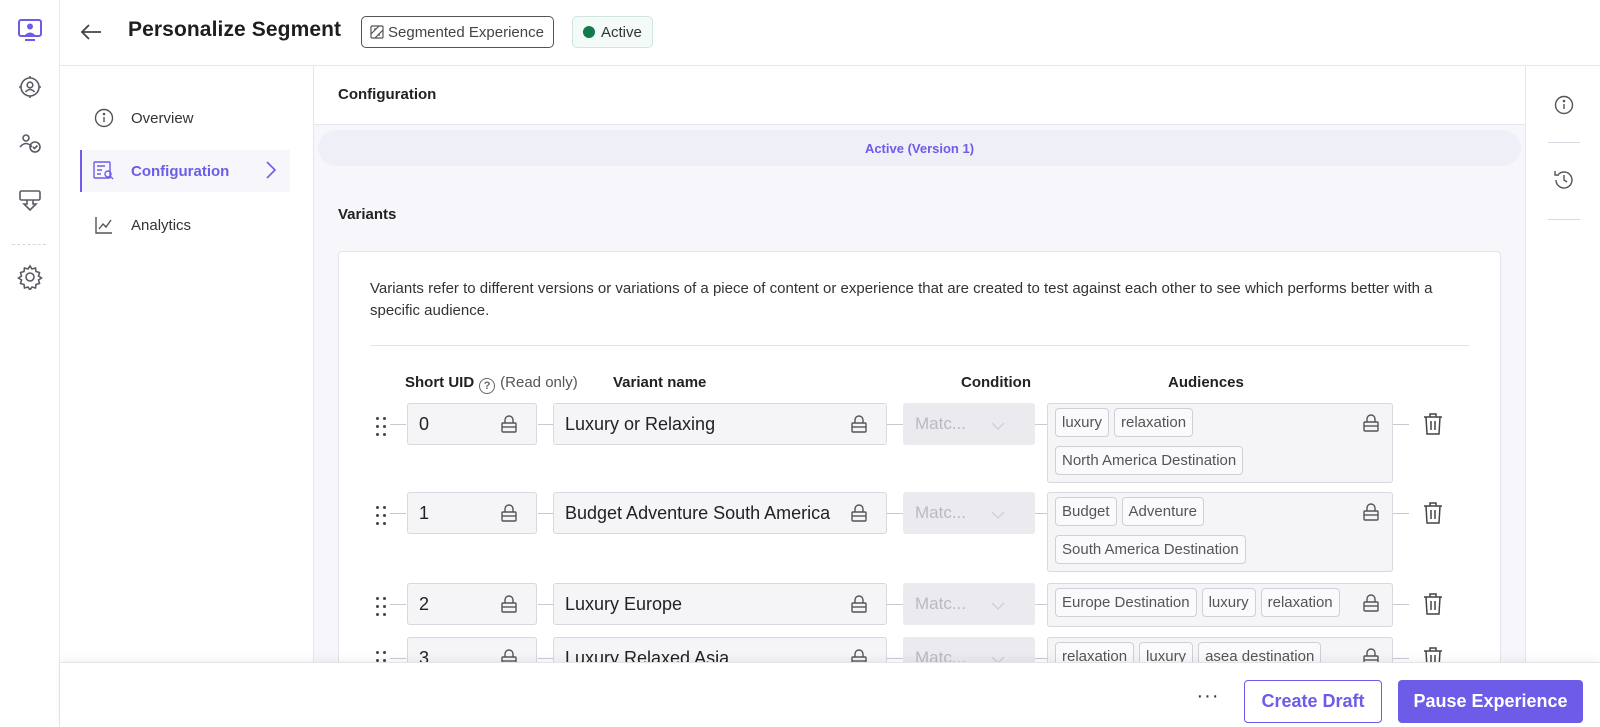 The height and width of the screenshot is (727, 1600). What do you see at coordinates (30, 30) in the screenshot?
I see `personalize-icon` at bounding box center [30, 30].